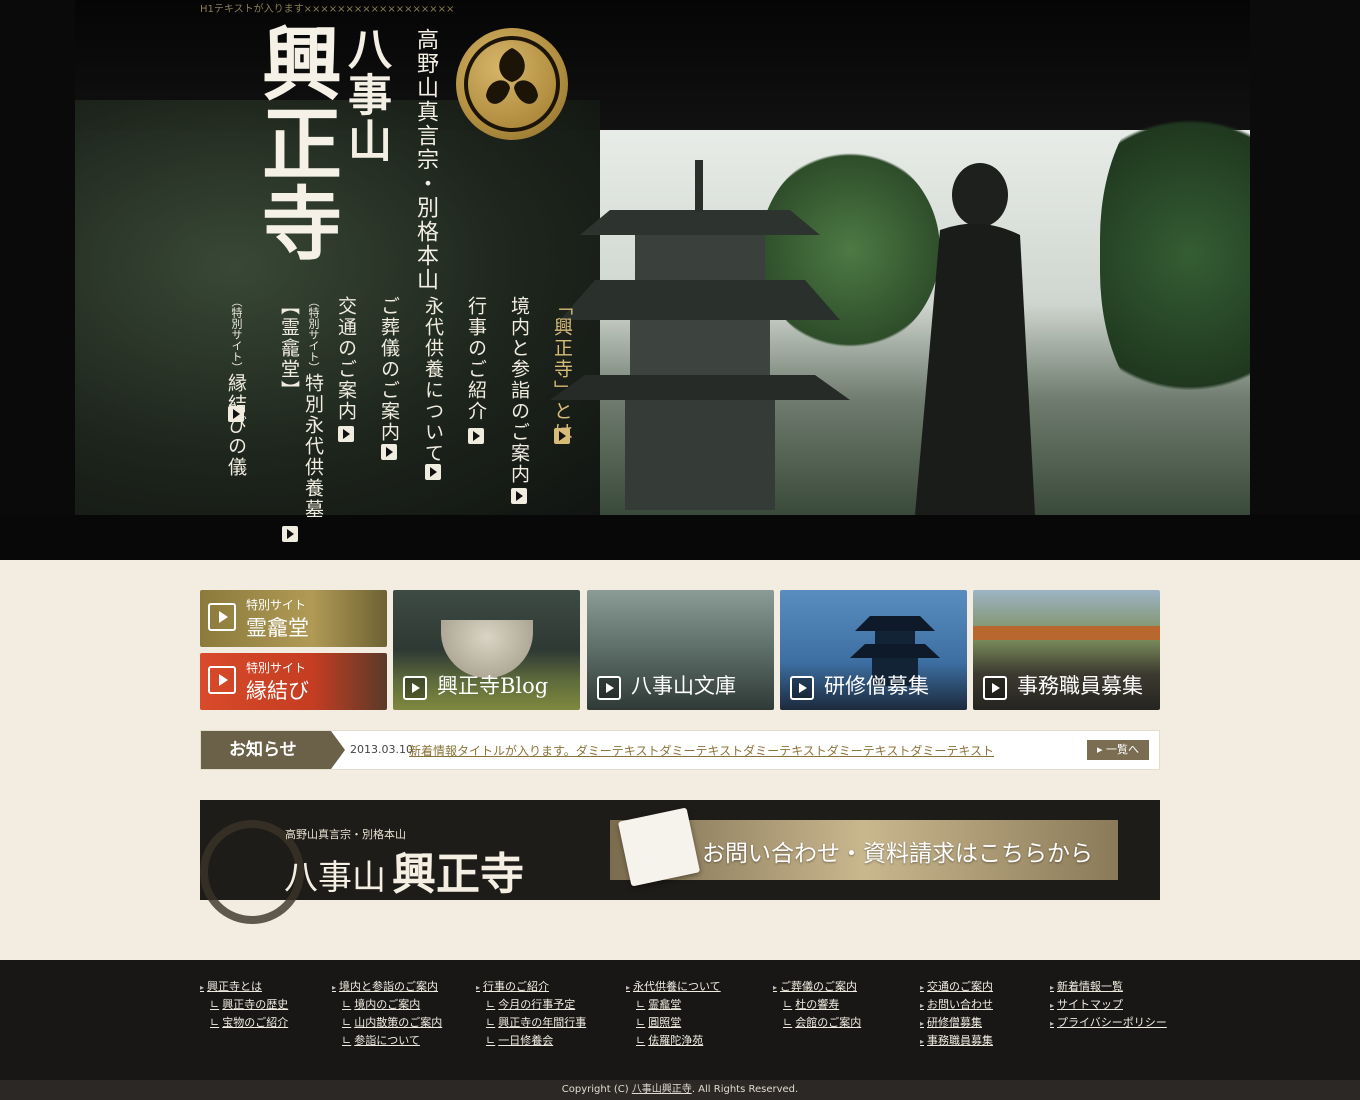  What do you see at coordinates (531, 987) in the screenshot?
I see `footer-link: 行事のご紹介` at bounding box center [531, 987].